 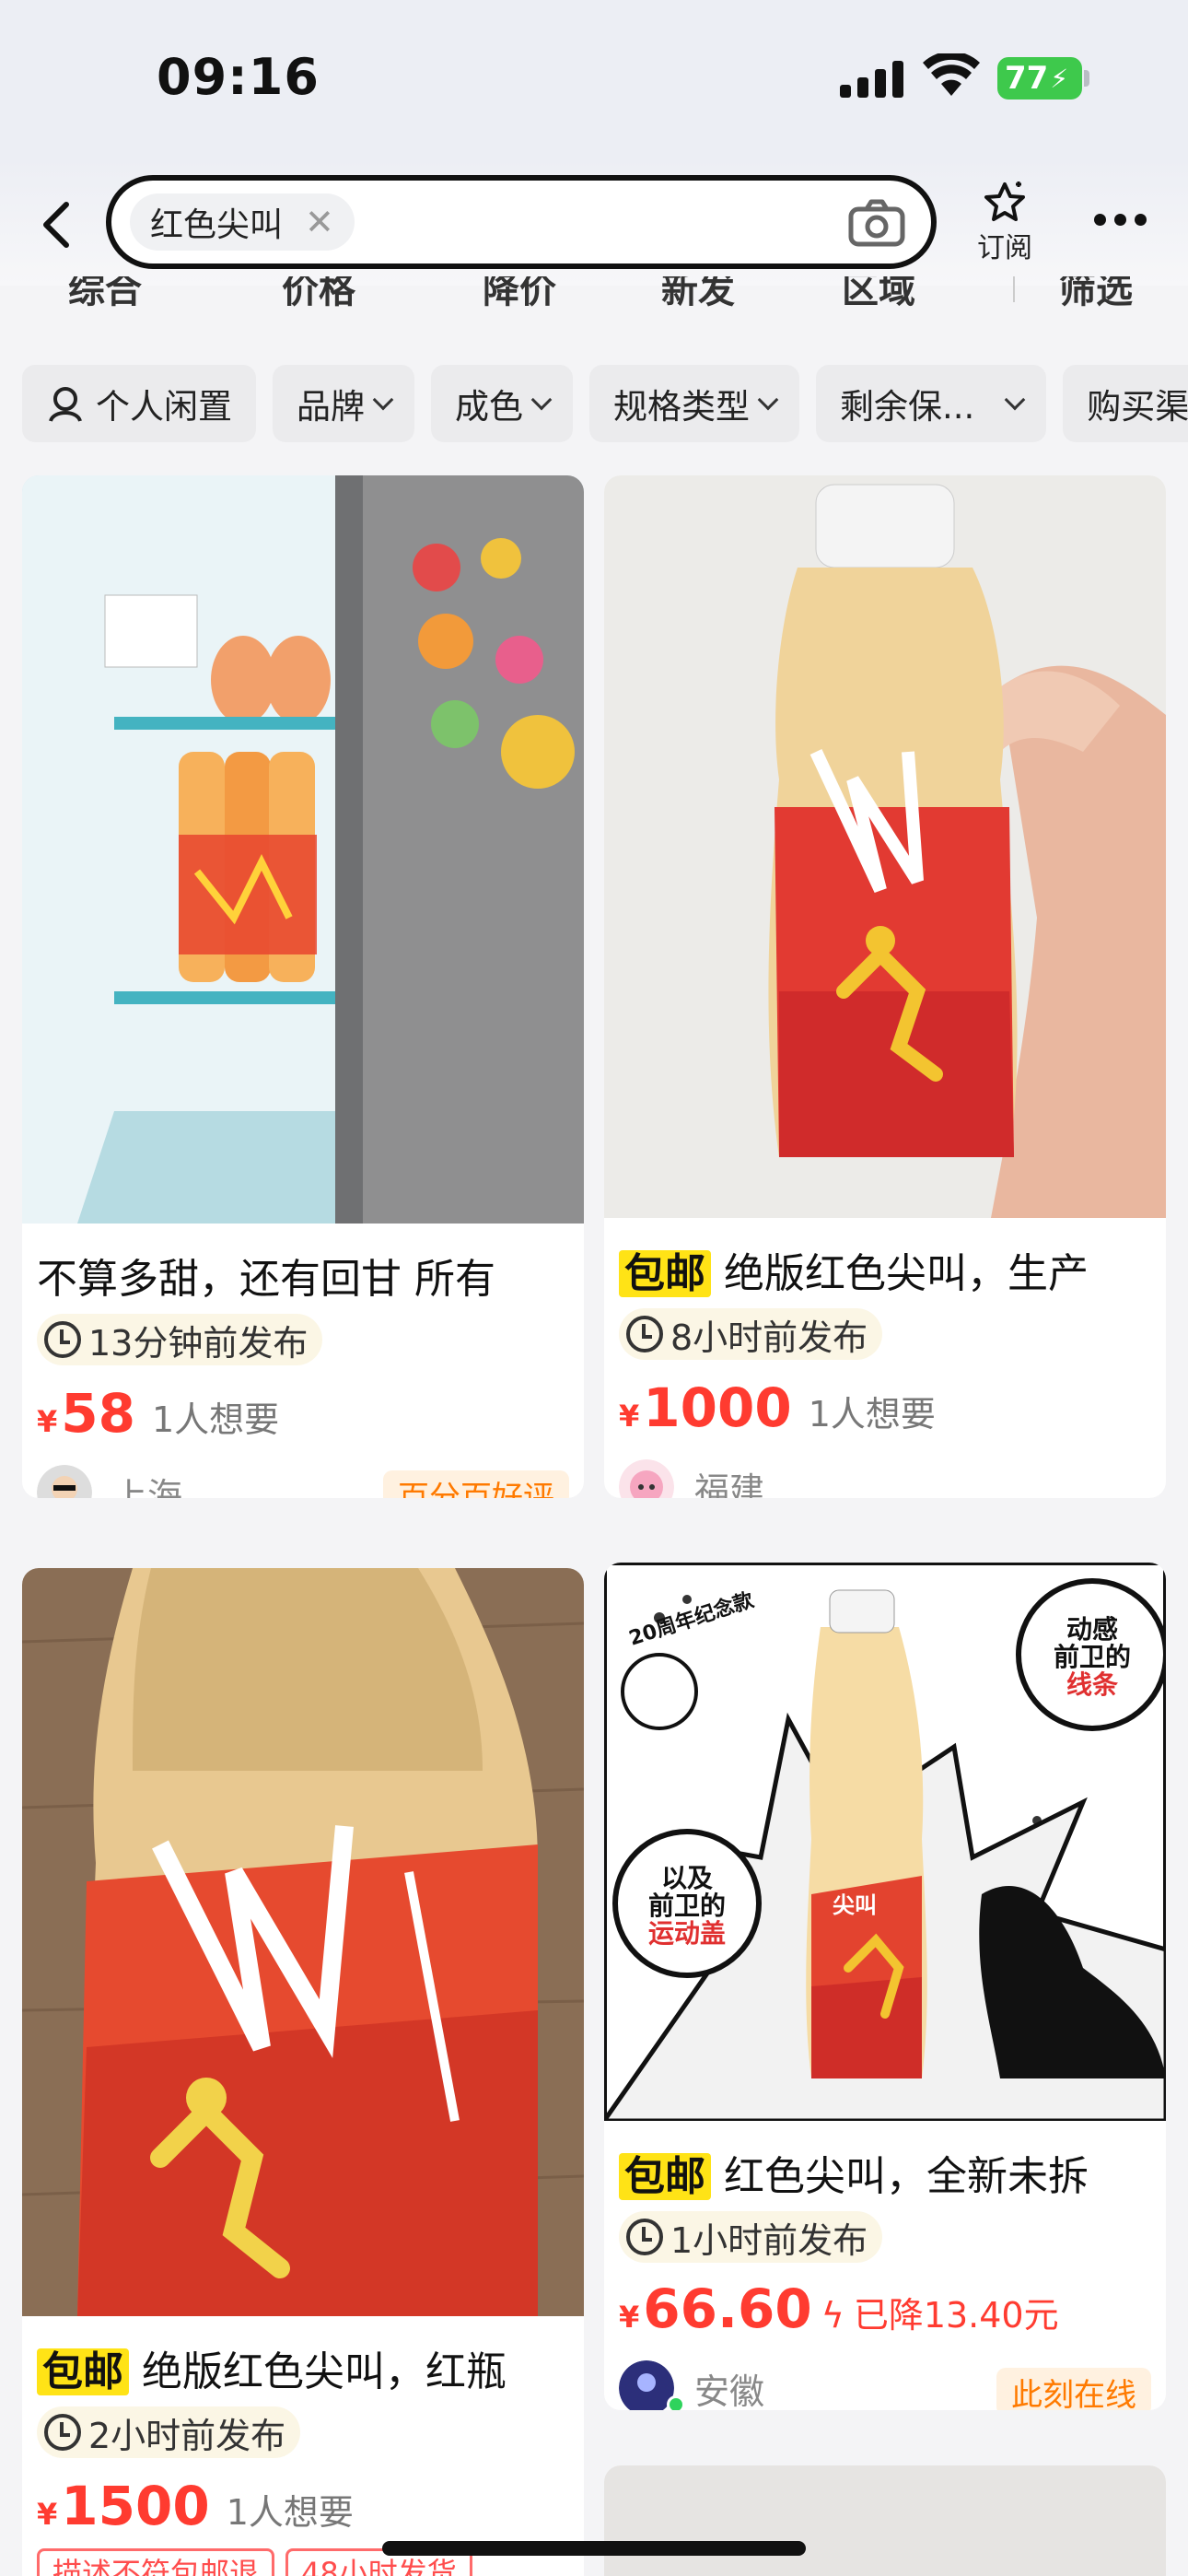 I want to click on price-row: ¥ 58 1人想要, so click(x=158, y=1413).